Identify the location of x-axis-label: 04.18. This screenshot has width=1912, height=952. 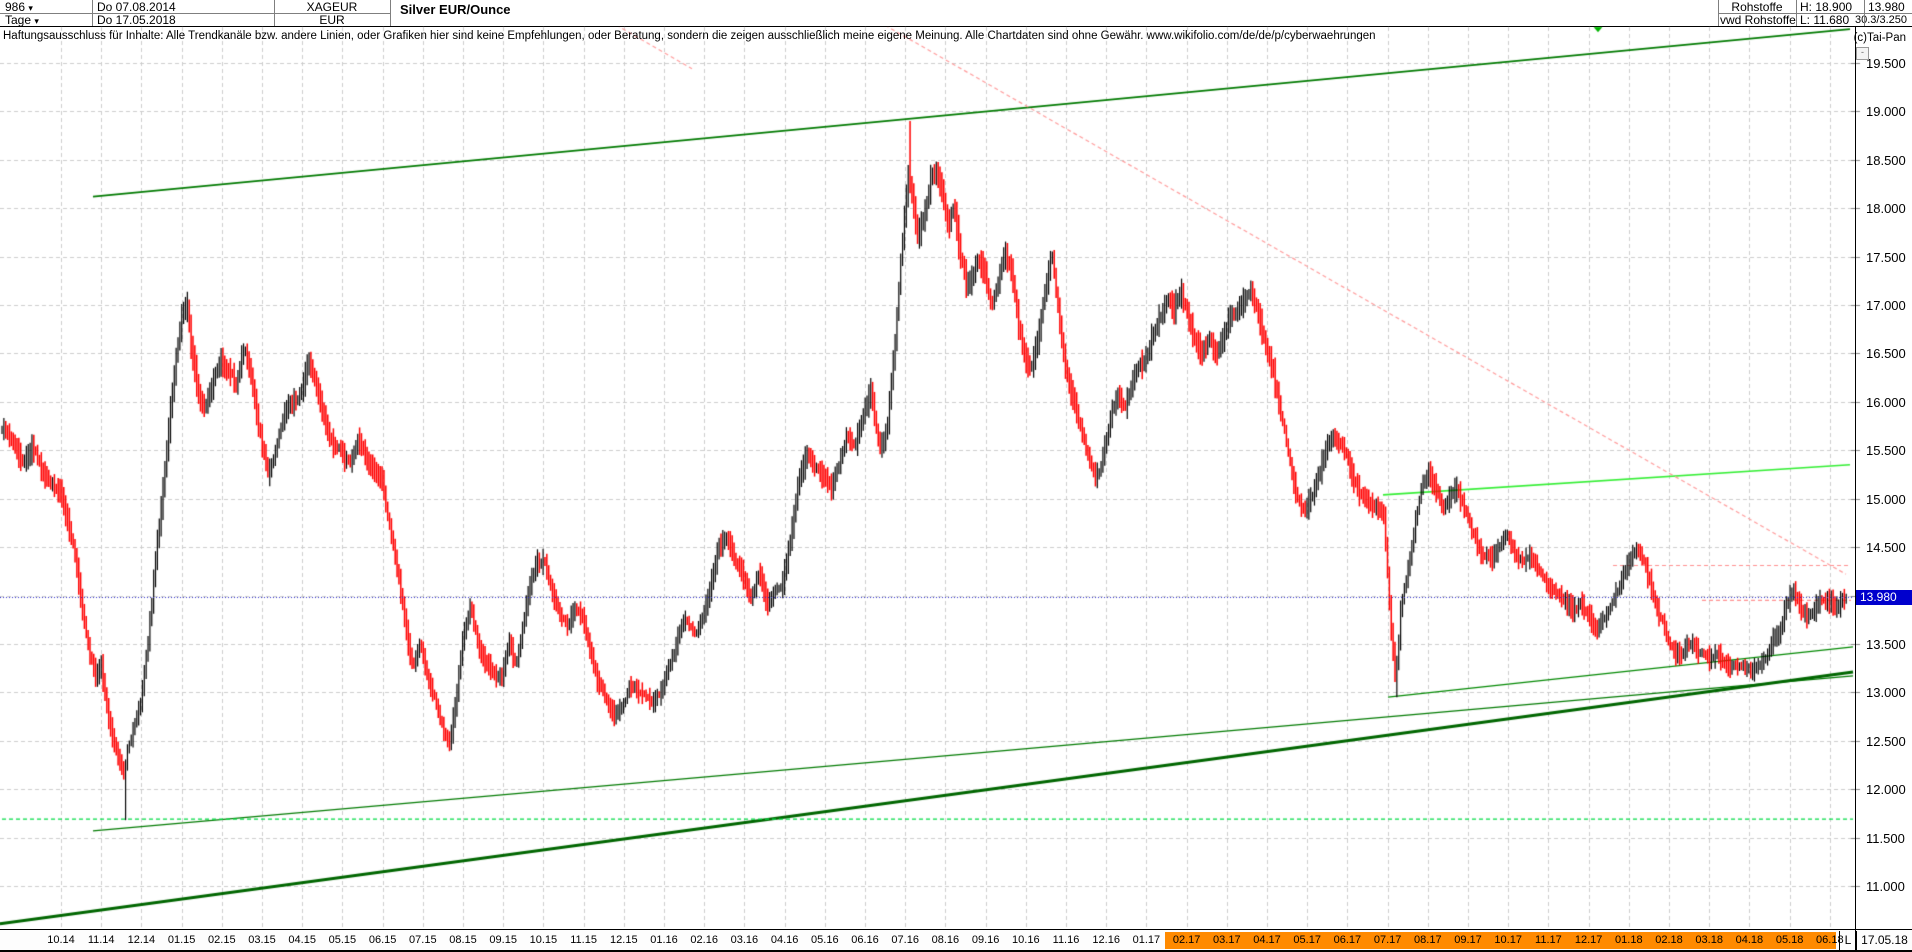
(1749, 940).